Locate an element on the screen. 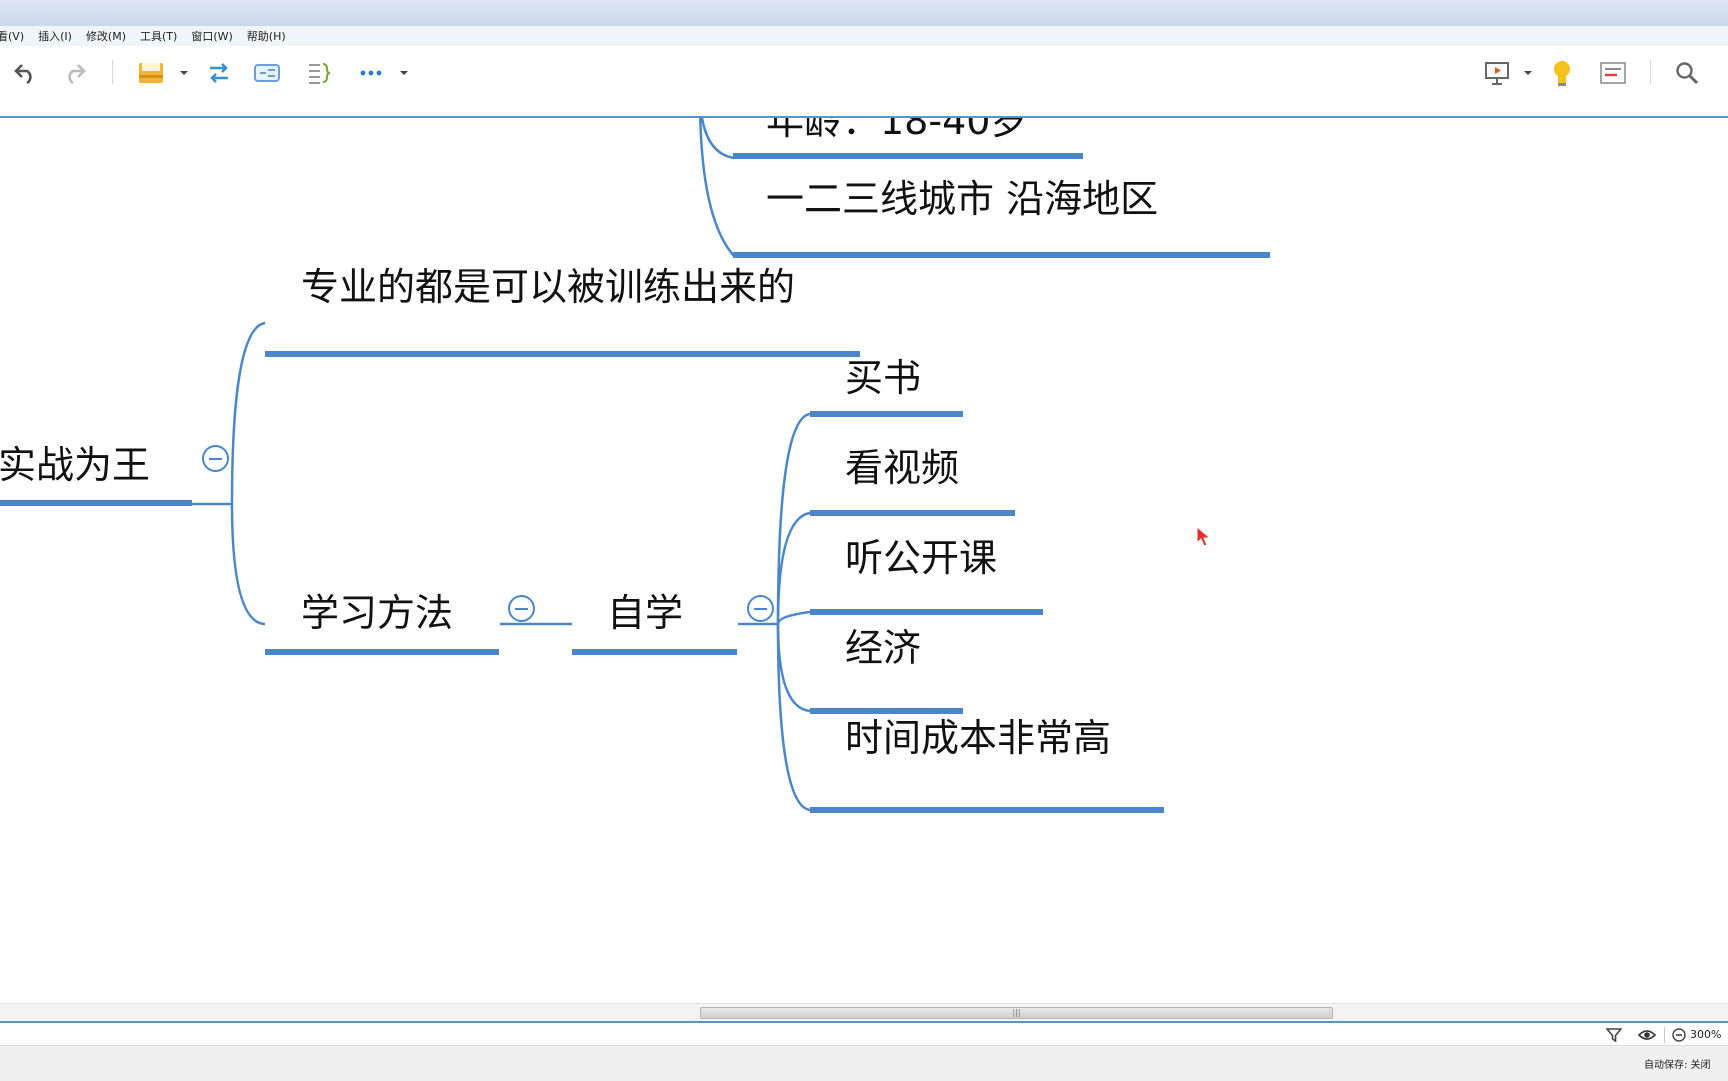 This screenshot has width=1728, height=1081. node-leaf: 看视频 is located at coordinates (902, 468).